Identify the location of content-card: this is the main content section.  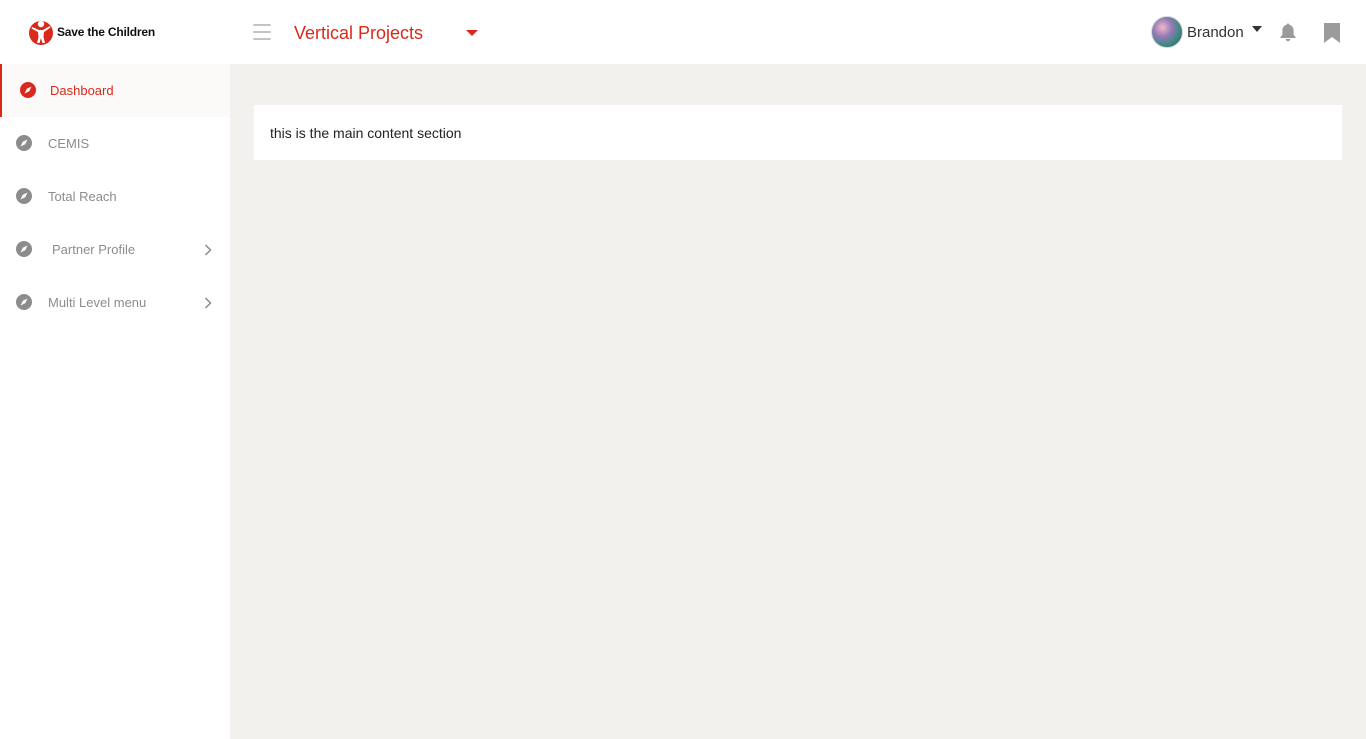
(798, 132).